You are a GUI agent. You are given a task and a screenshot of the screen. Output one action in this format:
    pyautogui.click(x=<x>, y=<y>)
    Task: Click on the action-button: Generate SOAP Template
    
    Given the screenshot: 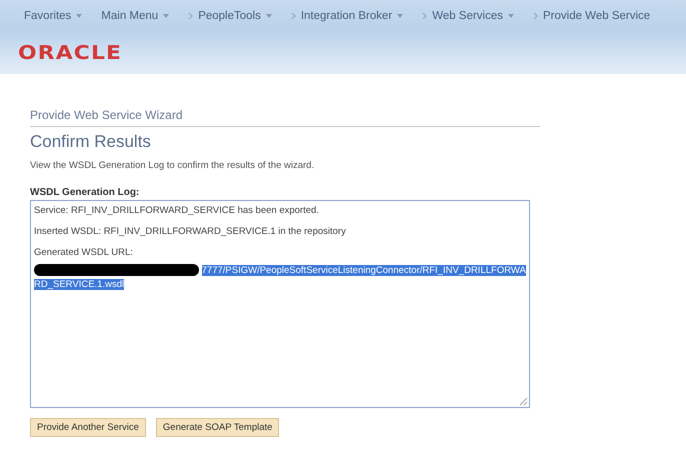 What is the action you would take?
    pyautogui.click(x=218, y=427)
    